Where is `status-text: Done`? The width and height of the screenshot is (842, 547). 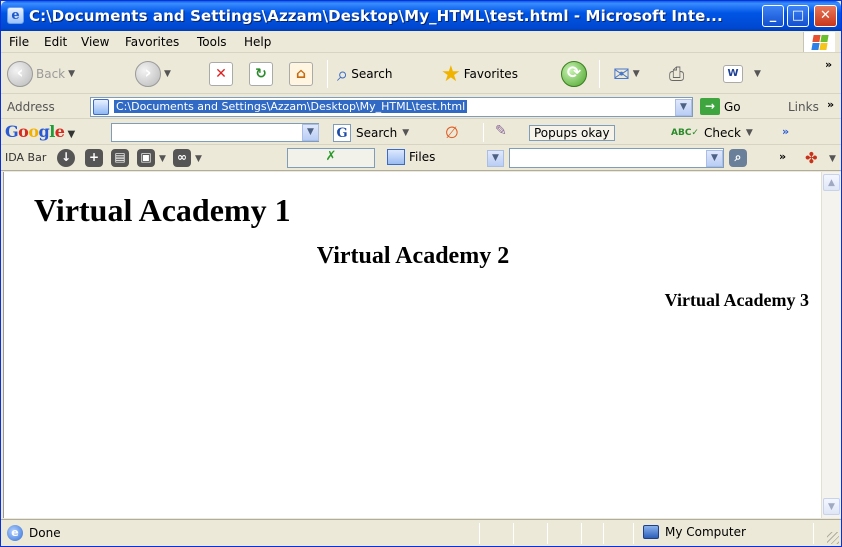
status-text: Done is located at coordinates (45, 533).